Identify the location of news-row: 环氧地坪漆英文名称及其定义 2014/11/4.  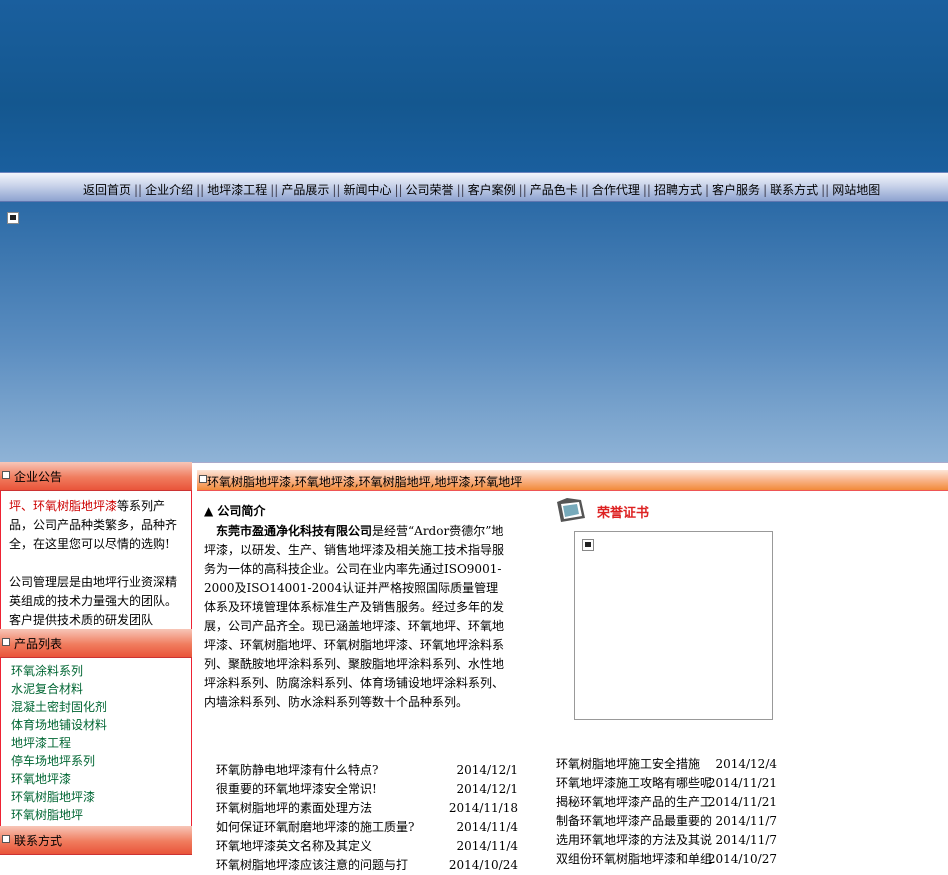
(367, 846).